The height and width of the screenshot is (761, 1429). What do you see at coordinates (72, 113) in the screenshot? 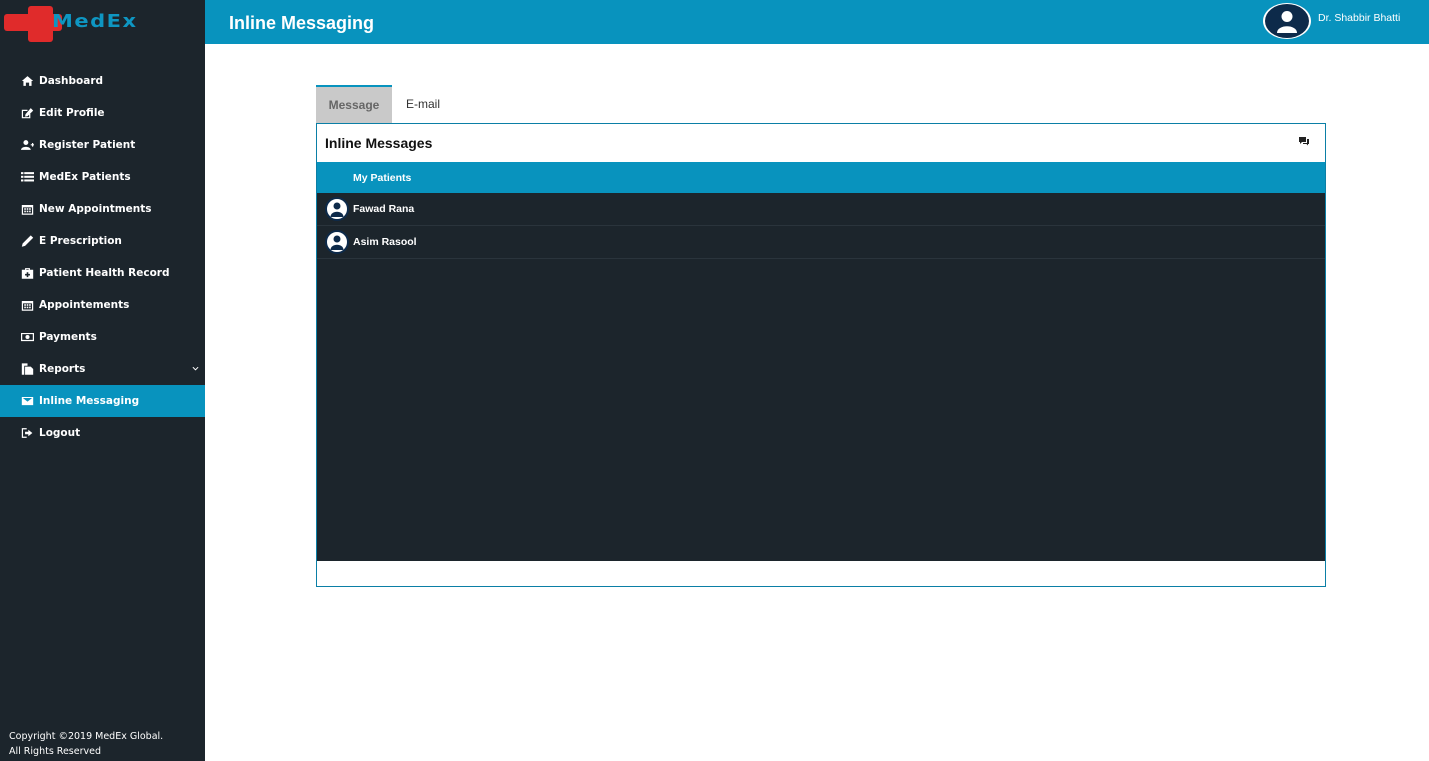
I see `sidebar-item-label: Edit Profile` at bounding box center [72, 113].